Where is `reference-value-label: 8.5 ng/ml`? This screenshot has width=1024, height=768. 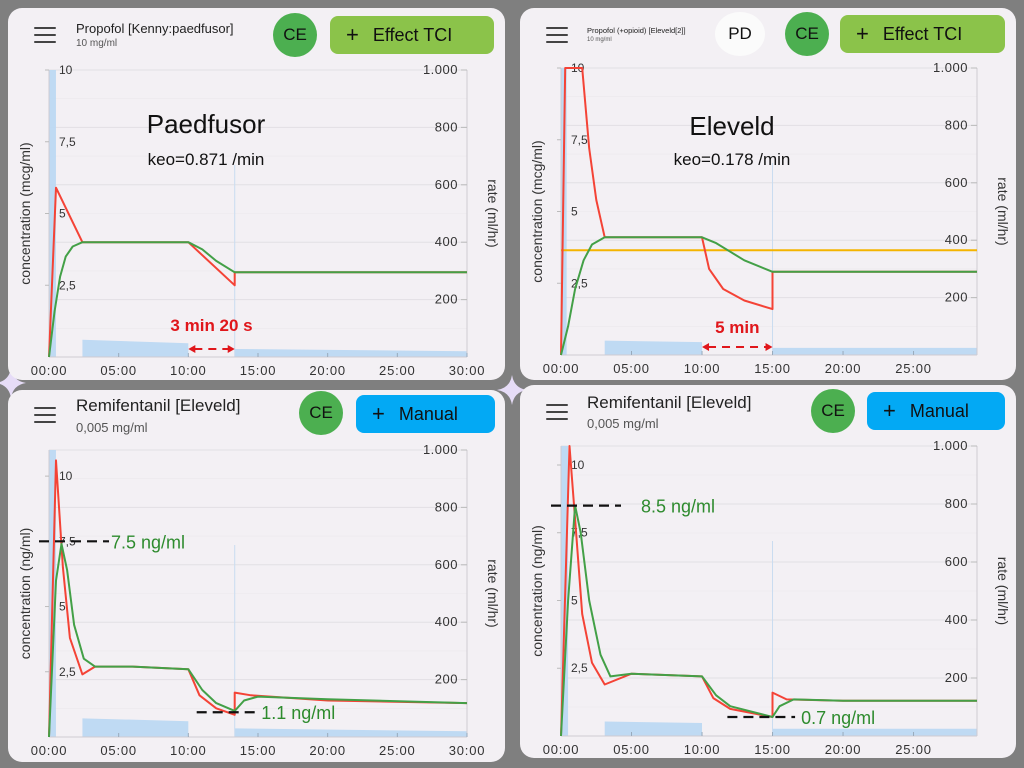
reference-value-label: 8.5 ng/ml is located at coordinates (678, 507).